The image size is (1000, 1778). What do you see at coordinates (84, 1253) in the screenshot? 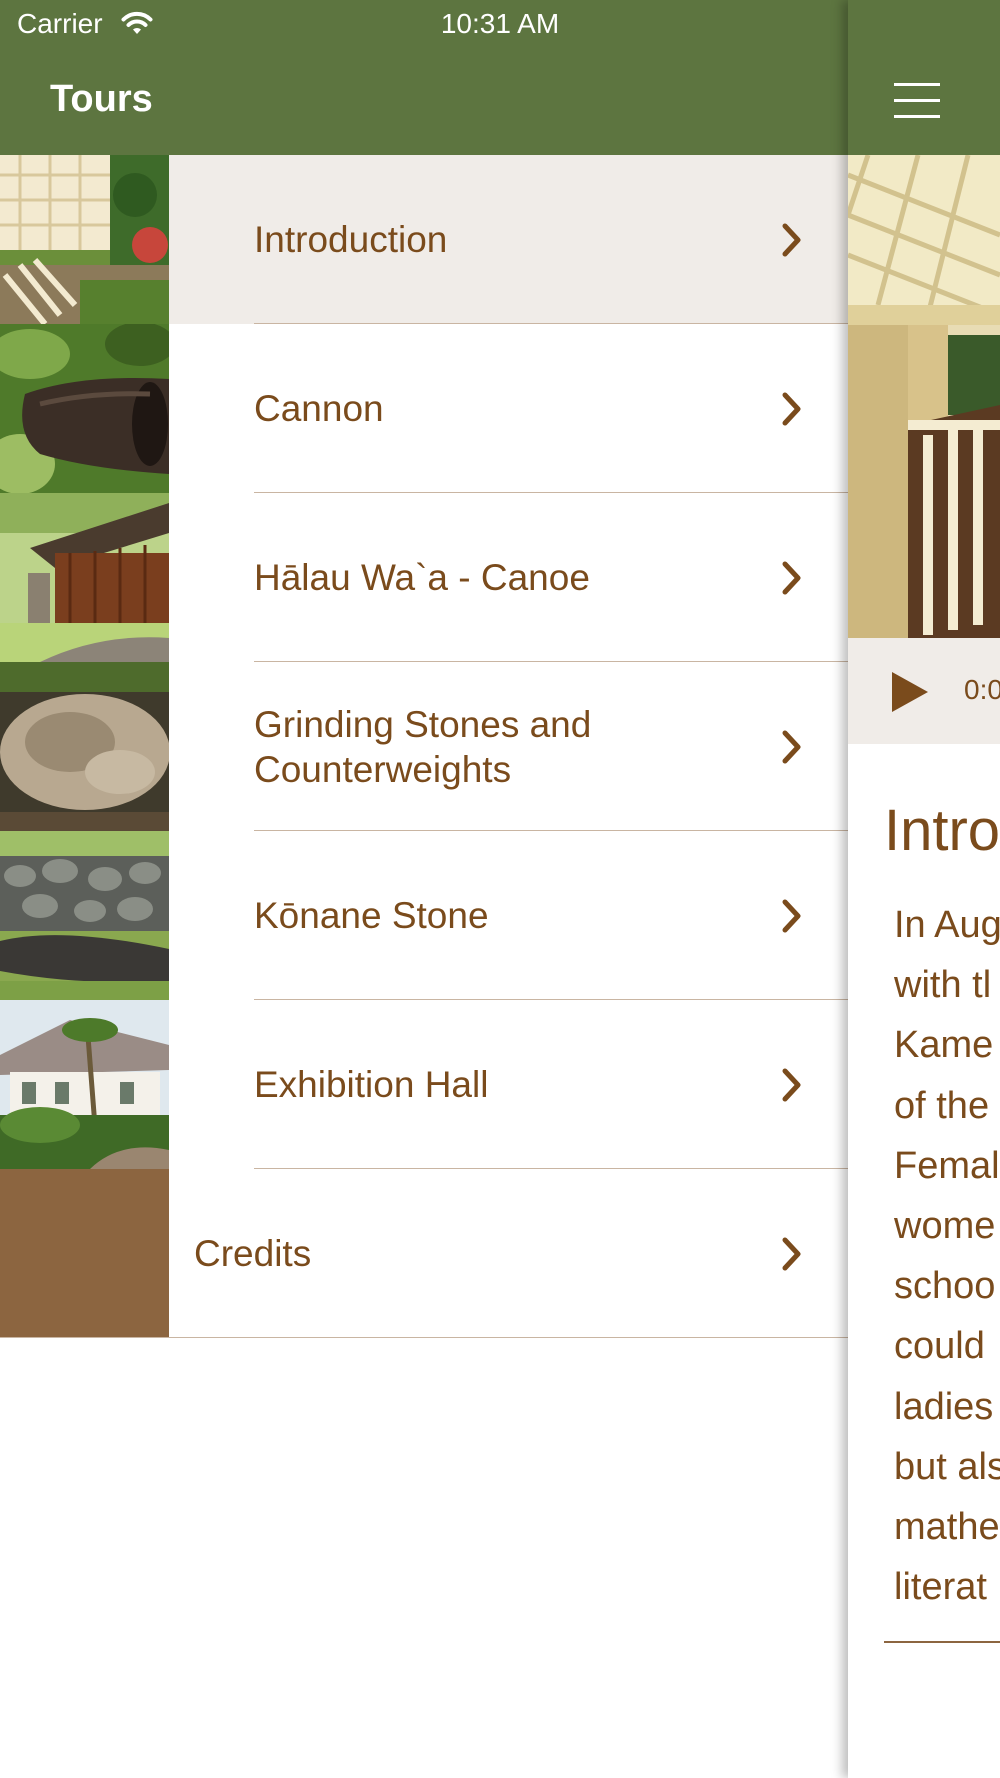
I see `credits-color-swatch` at bounding box center [84, 1253].